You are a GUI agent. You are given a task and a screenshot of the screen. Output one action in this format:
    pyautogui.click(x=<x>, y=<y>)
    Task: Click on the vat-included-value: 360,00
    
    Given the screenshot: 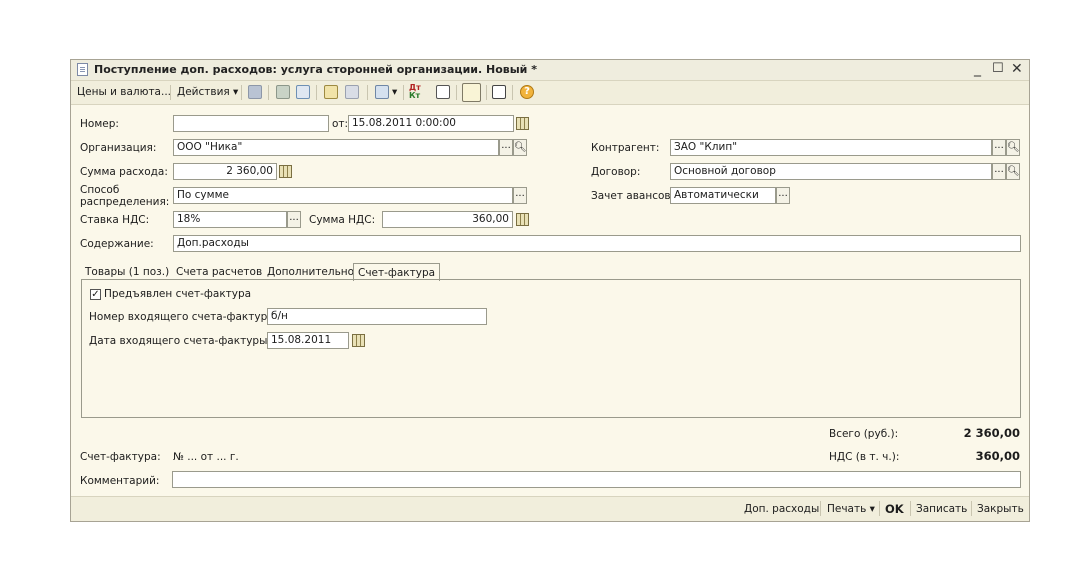 What is the action you would take?
    pyautogui.click(x=997, y=456)
    